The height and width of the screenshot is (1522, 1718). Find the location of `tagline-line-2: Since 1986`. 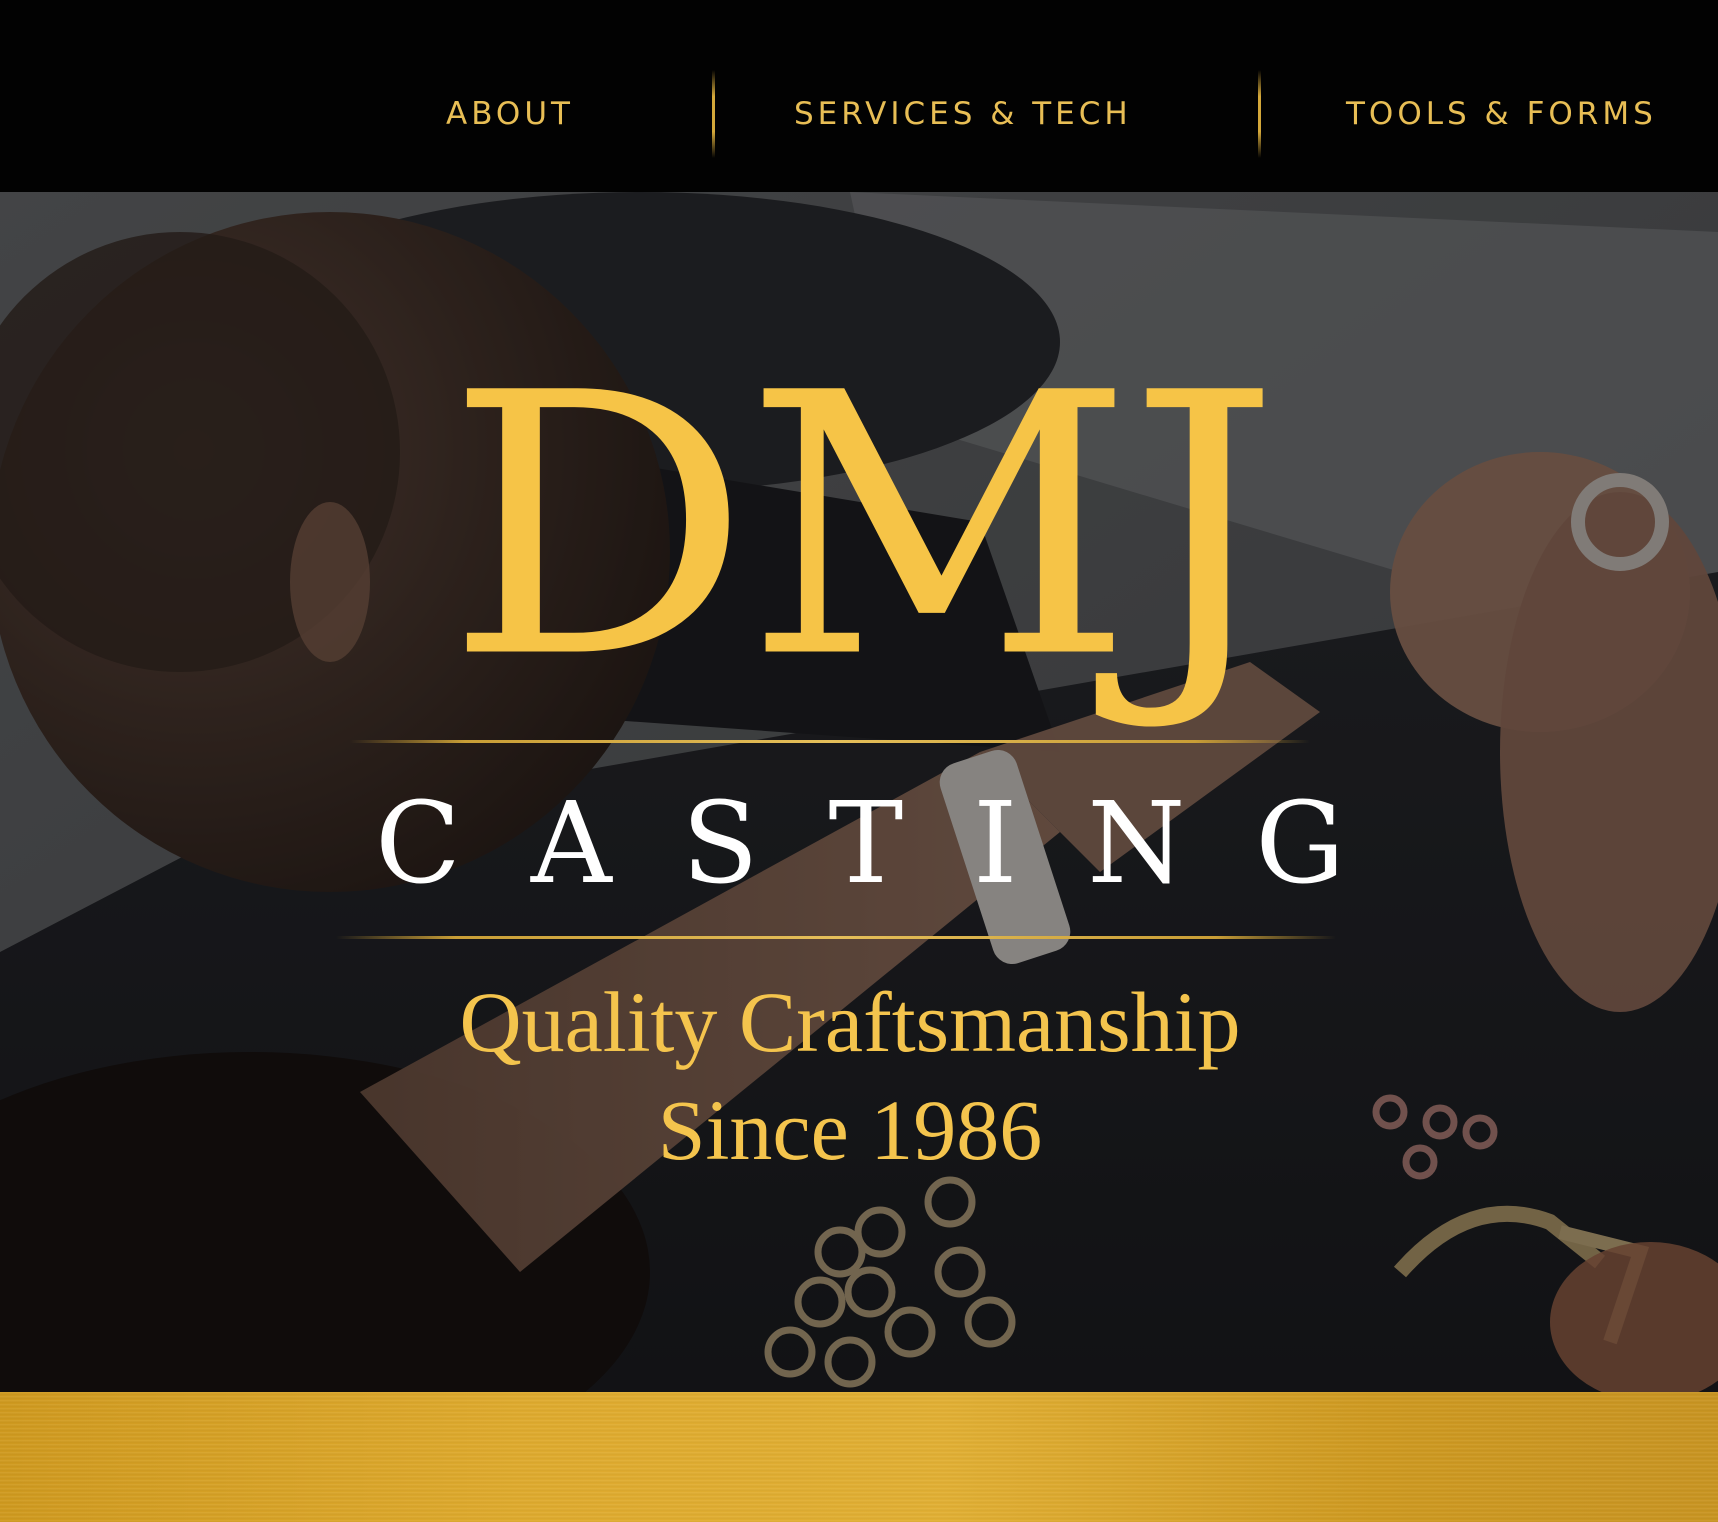

tagline-line-2: Since 1986 is located at coordinates (850, 1130).